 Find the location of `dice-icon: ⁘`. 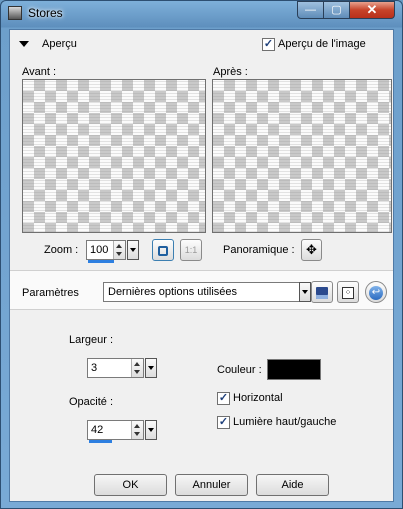

dice-icon: ⁘ is located at coordinates (348, 292).